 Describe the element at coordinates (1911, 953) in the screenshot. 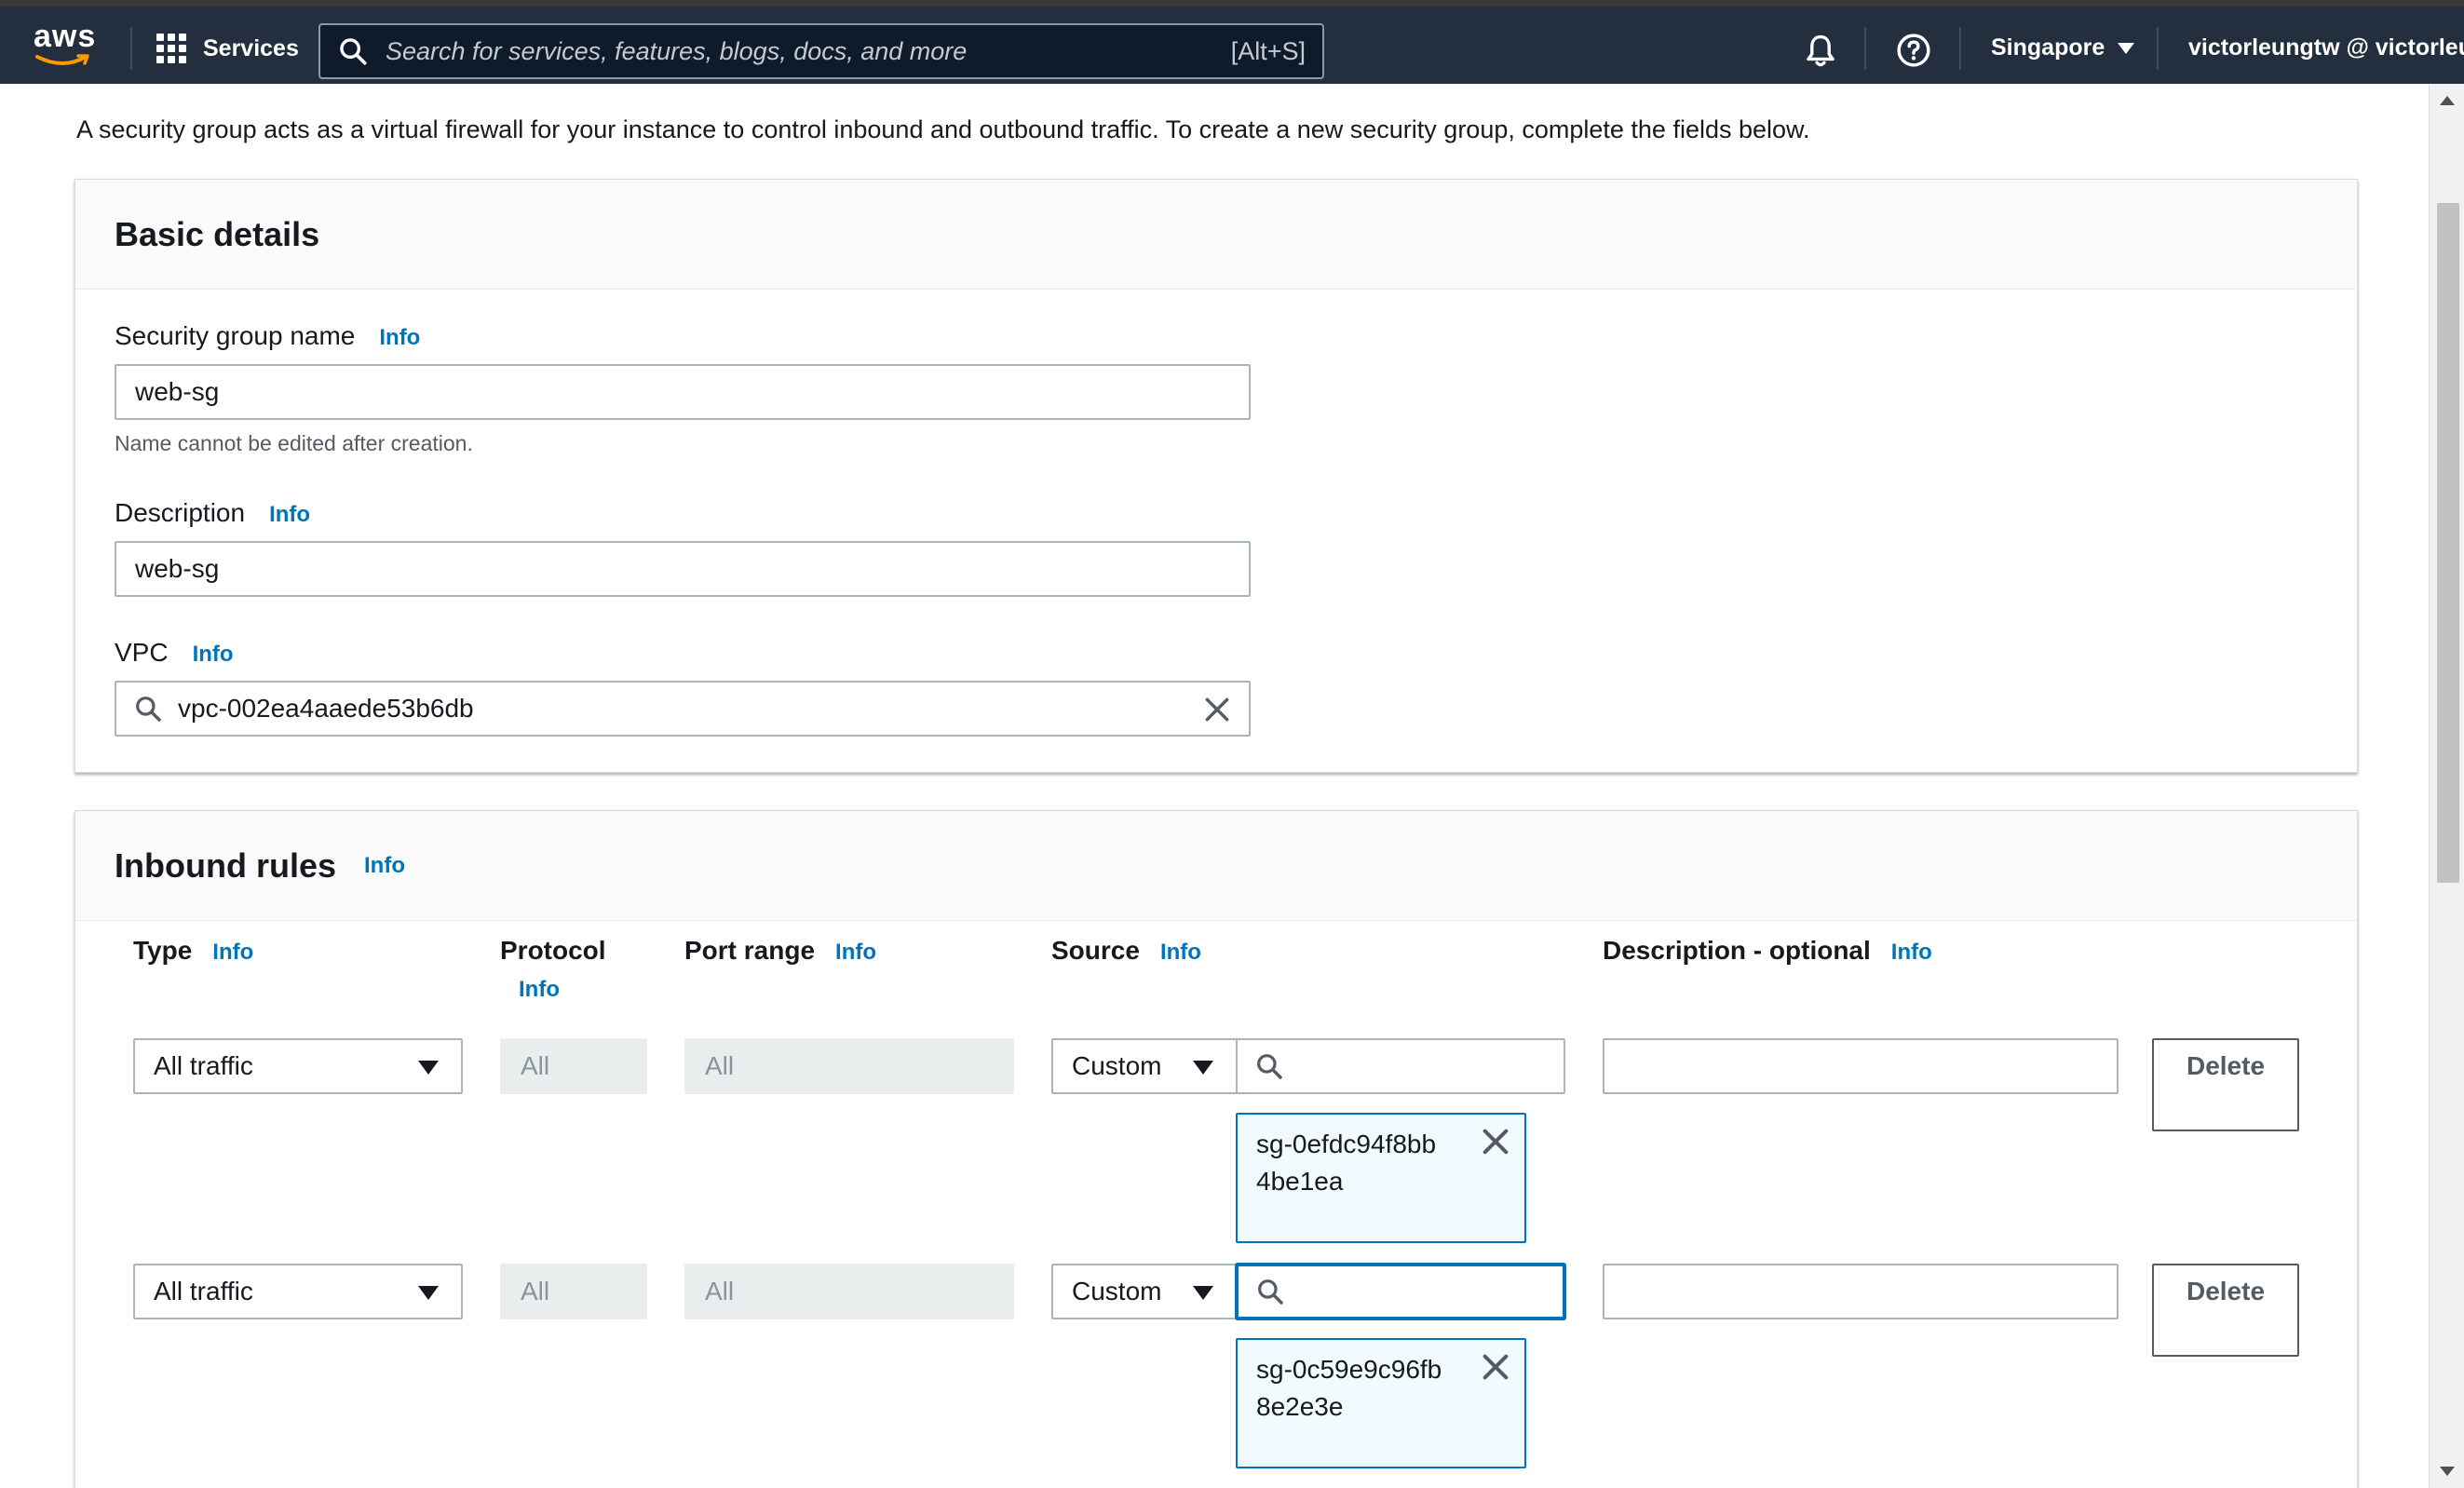

I see `description-optional-info-link: Info` at that location.